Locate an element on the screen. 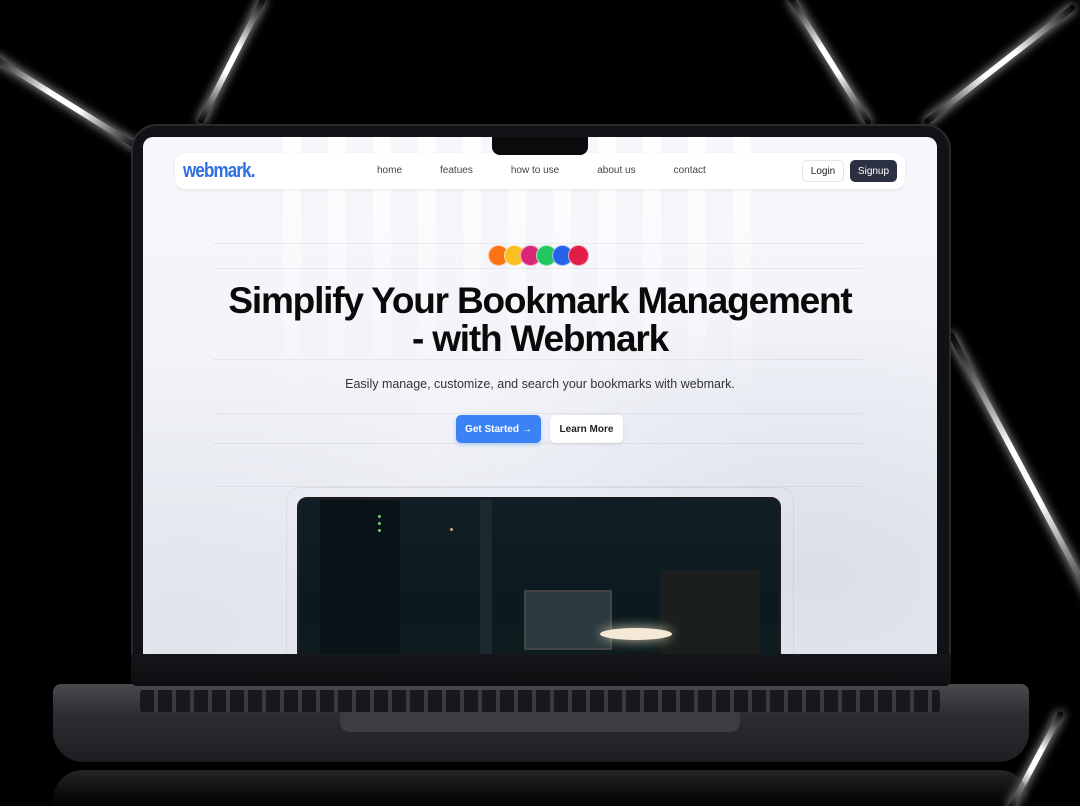 The width and height of the screenshot is (1080, 806). get-started-button: Get Started → is located at coordinates (498, 429).